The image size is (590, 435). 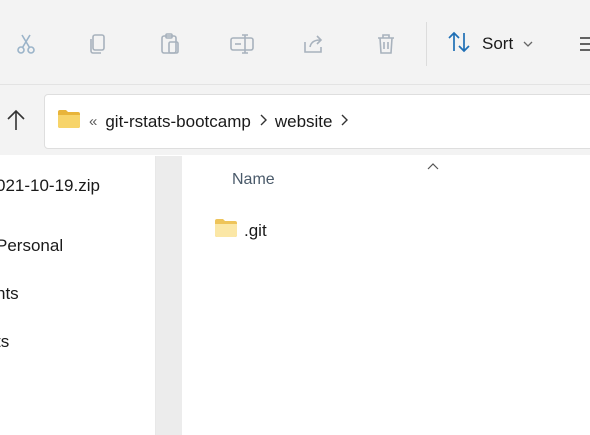 I want to click on column-header-name: Name, so click(x=253, y=180).